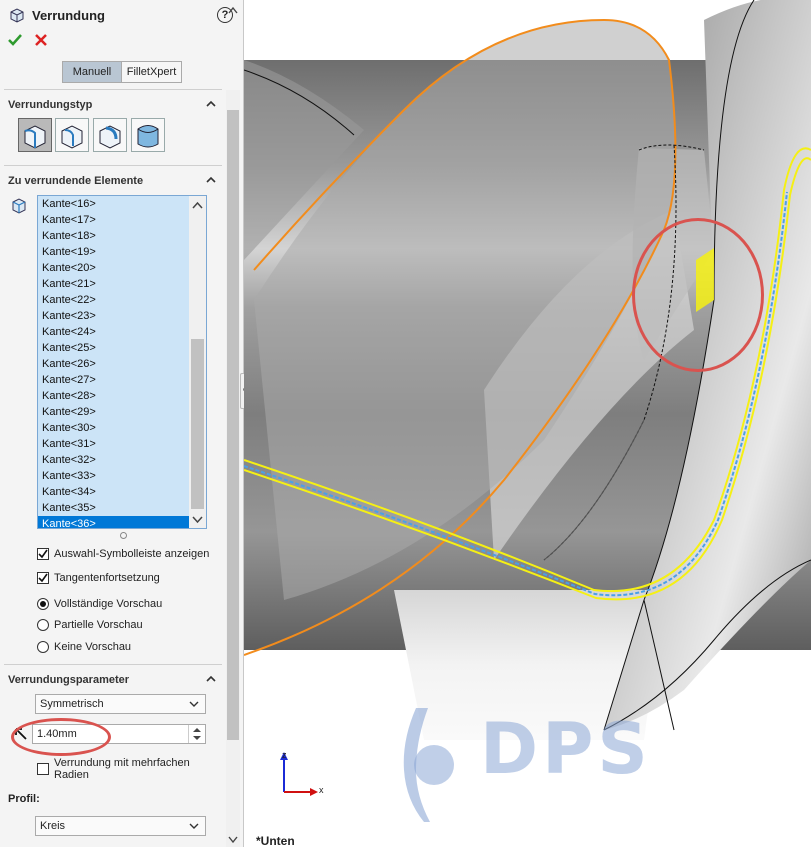 The height and width of the screenshot is (847, 811). Describe the element at coordinates (53, 826) in the screenshot. I see `profile-value: Kreis` at that location.